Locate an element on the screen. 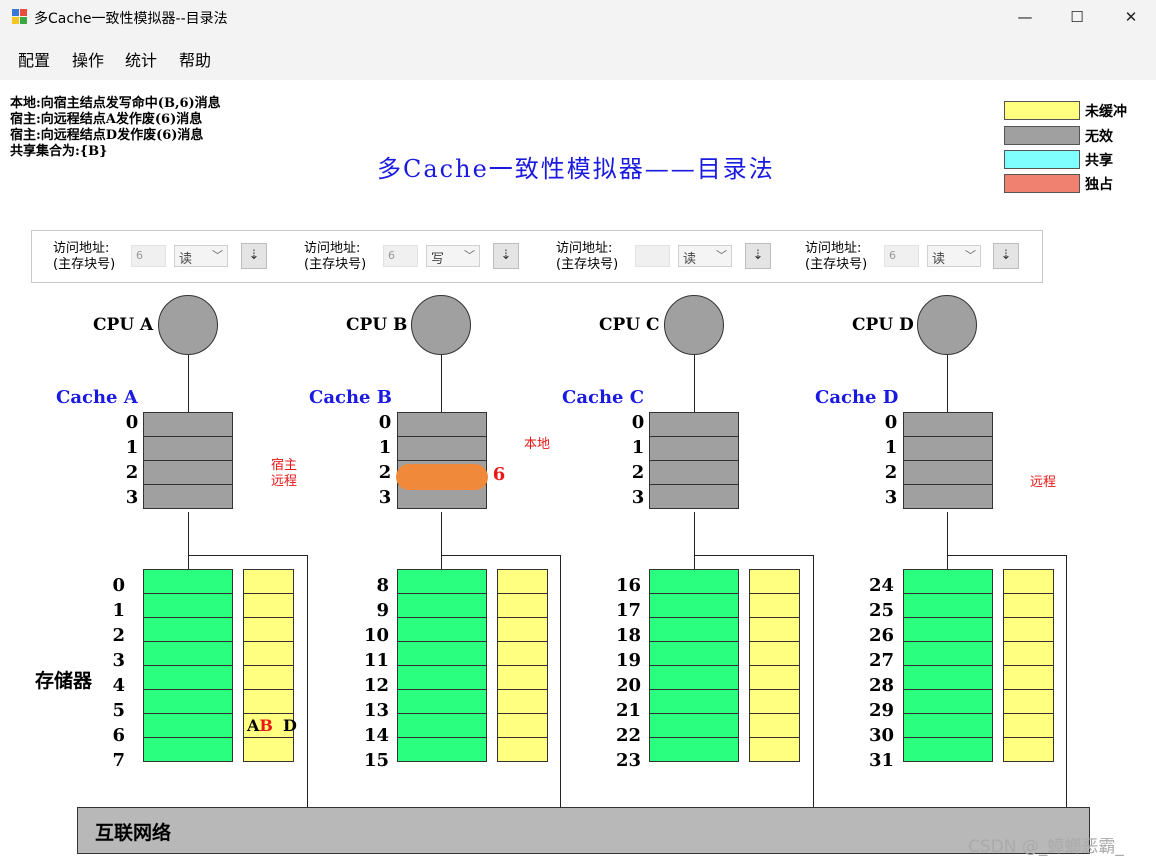  memory-index: 17 is located at coordinates (628, 610).